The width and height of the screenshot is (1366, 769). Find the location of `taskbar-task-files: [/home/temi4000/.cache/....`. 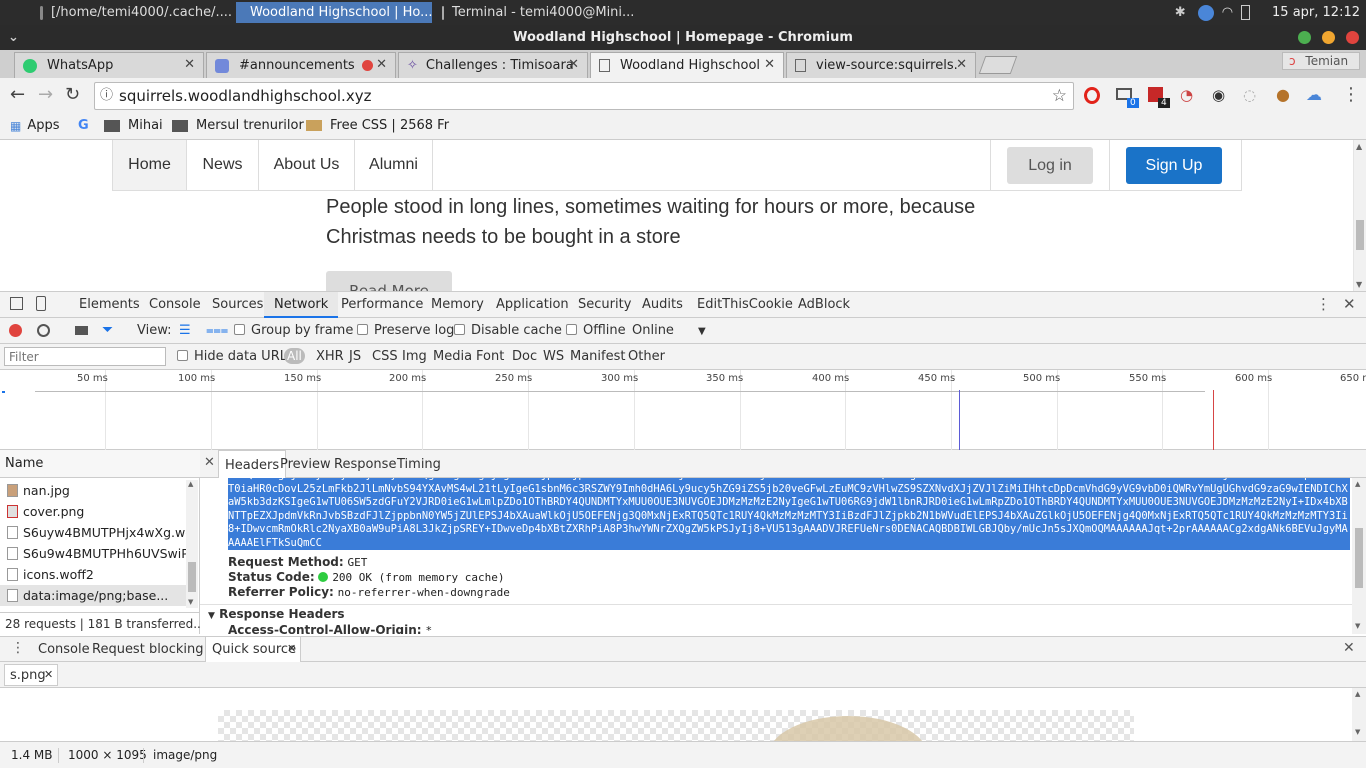

taskbar-task-files: [/home/temi4000/.cache/.... is located at coordinates (133, 12).